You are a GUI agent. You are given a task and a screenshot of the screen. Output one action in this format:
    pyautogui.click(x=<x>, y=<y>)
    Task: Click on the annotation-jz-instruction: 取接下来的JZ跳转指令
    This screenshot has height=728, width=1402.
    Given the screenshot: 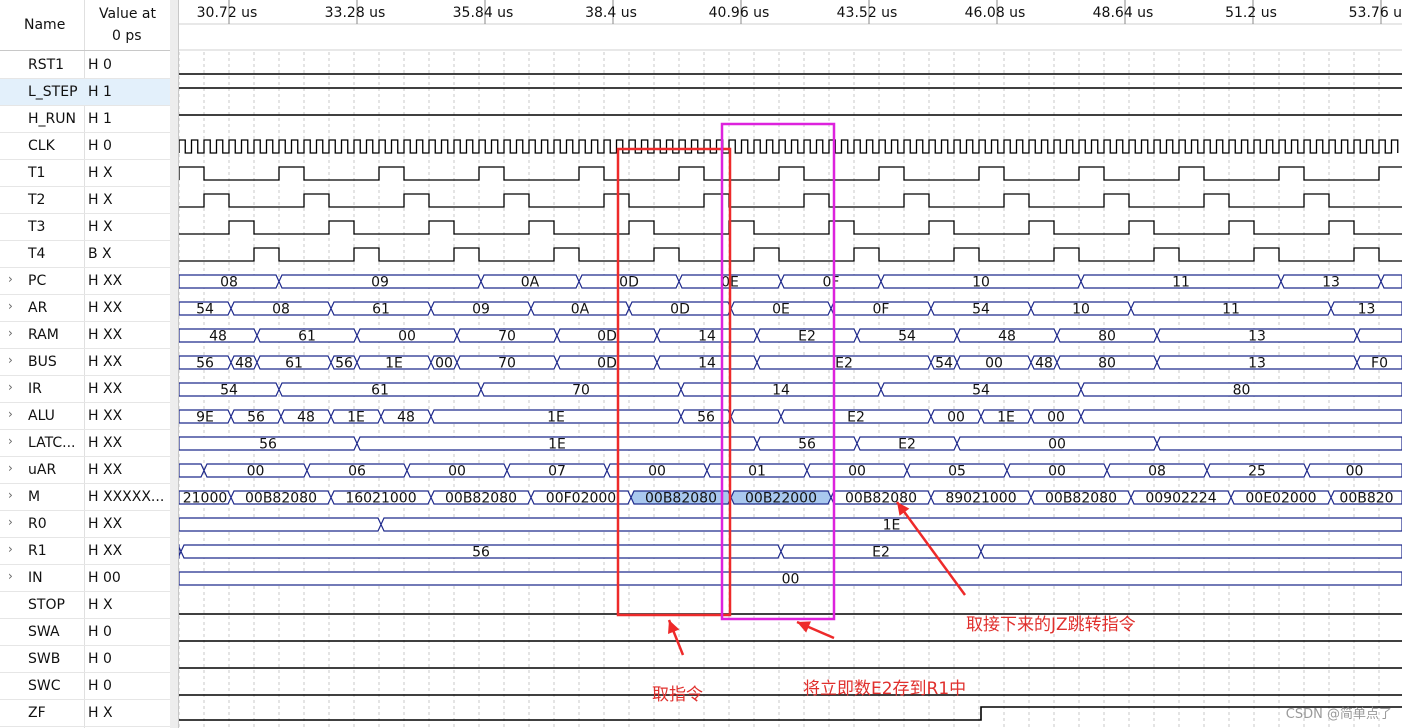 What is the action you would take?
    pyautogui.click(x=1051, y=625)
    